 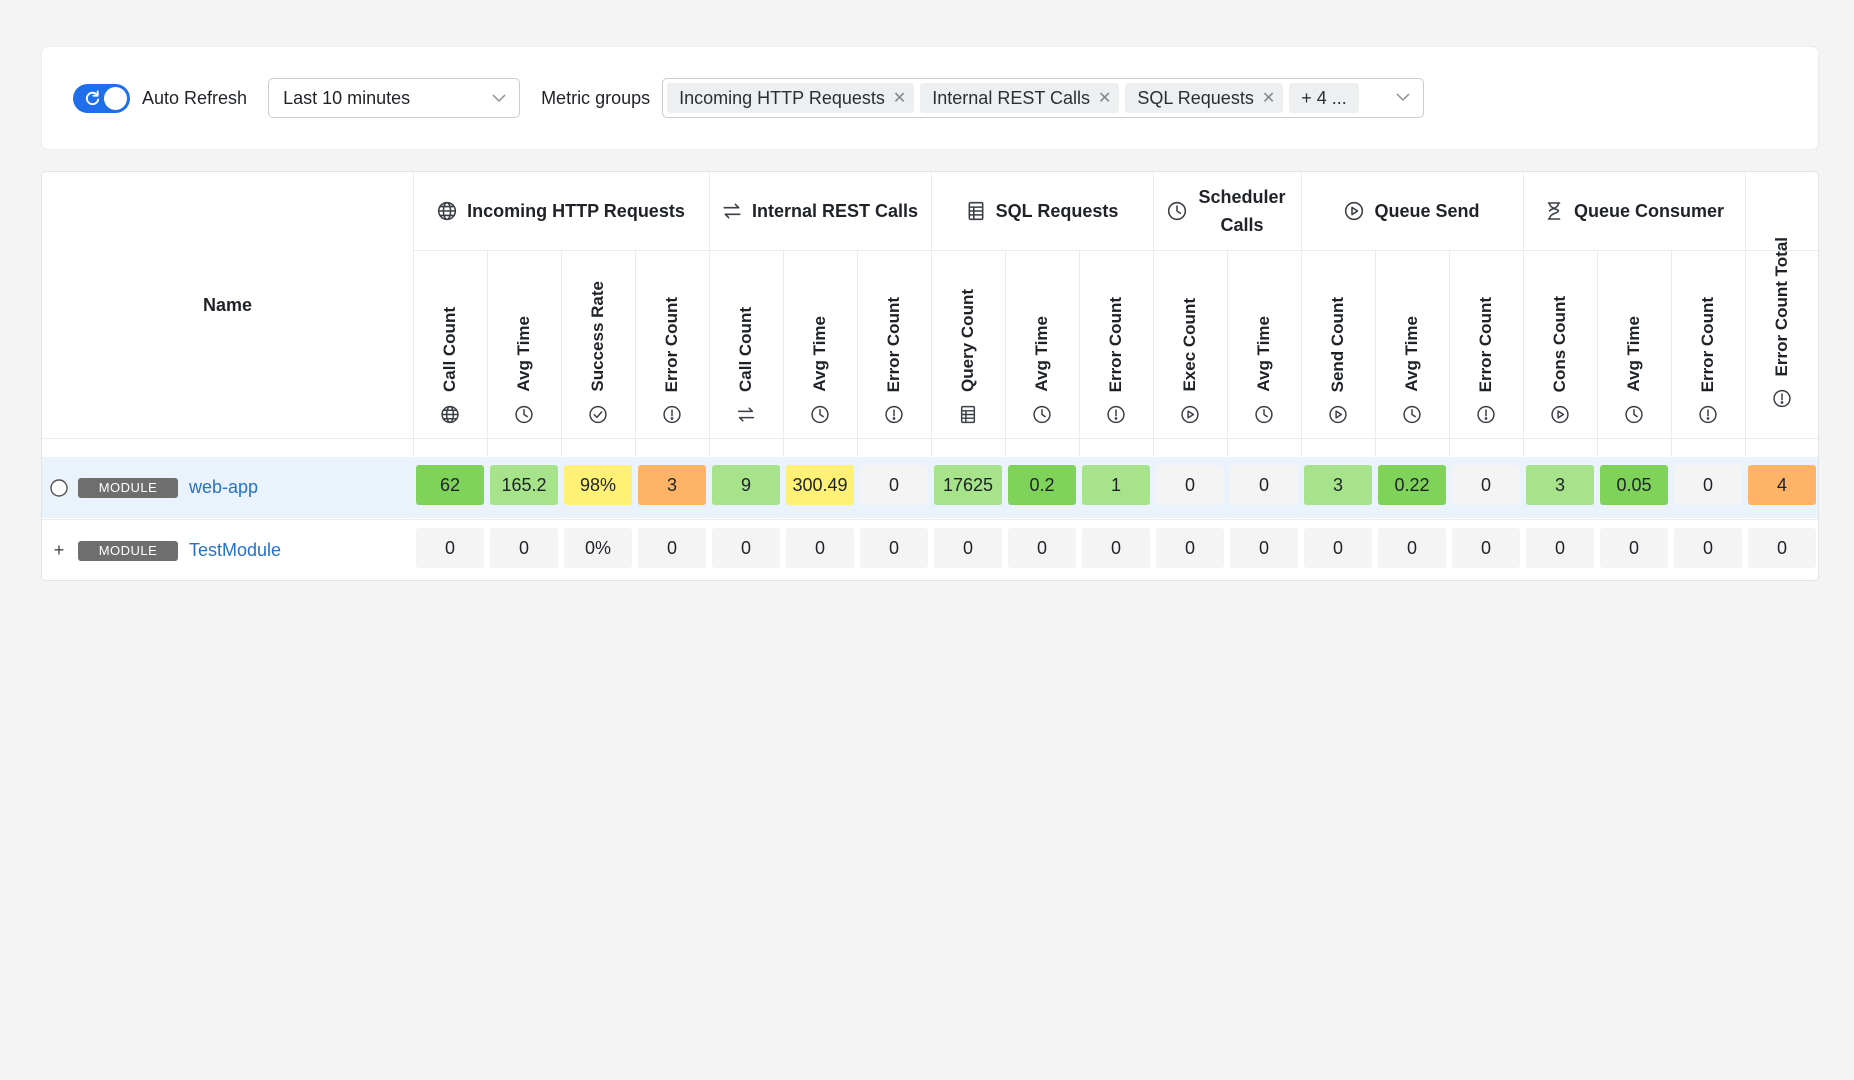 I want to click on hourglass-icon, so click(x=1554, y=211).